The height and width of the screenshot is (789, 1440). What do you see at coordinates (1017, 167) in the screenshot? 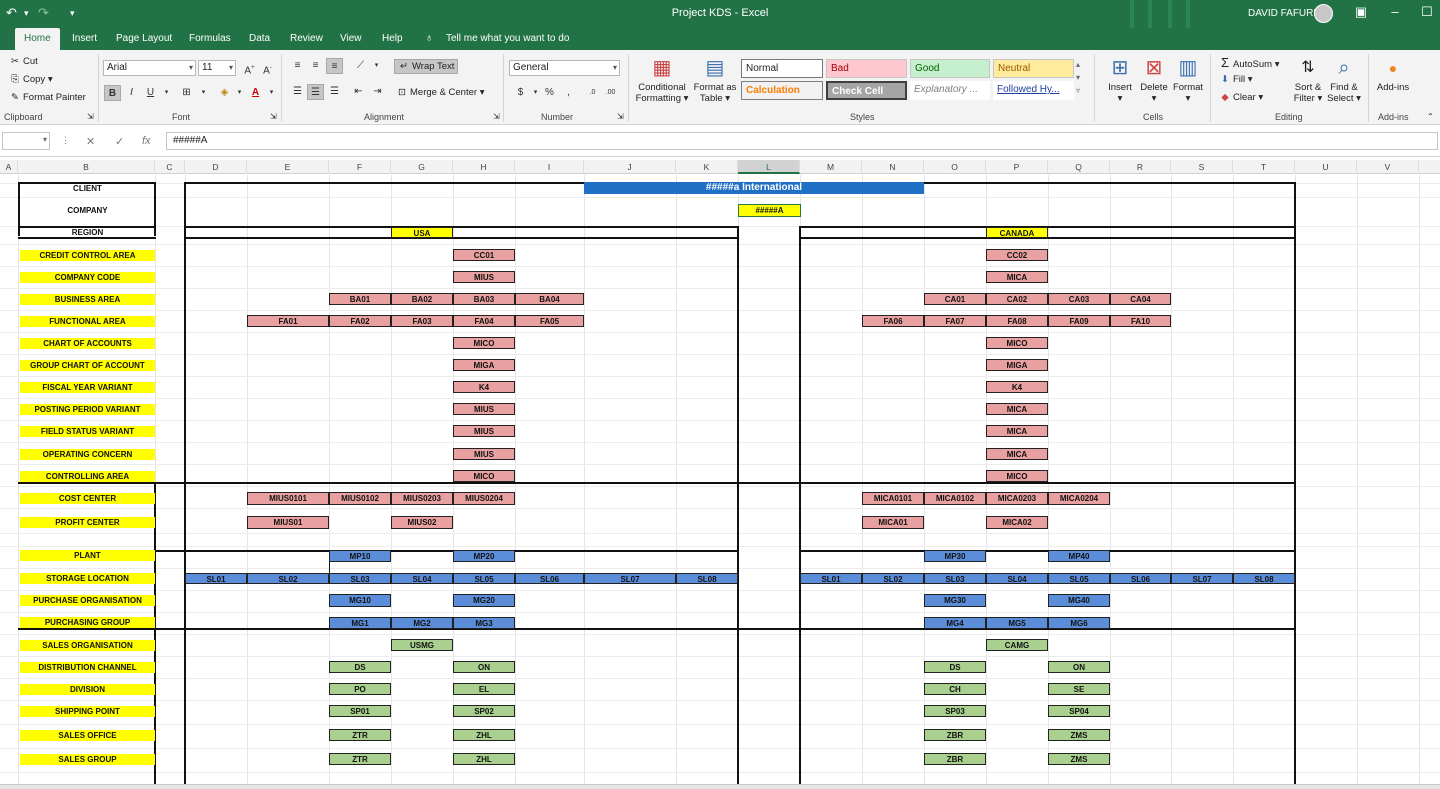
I see `column-header-p: P` at bounding box center [1017, 167].